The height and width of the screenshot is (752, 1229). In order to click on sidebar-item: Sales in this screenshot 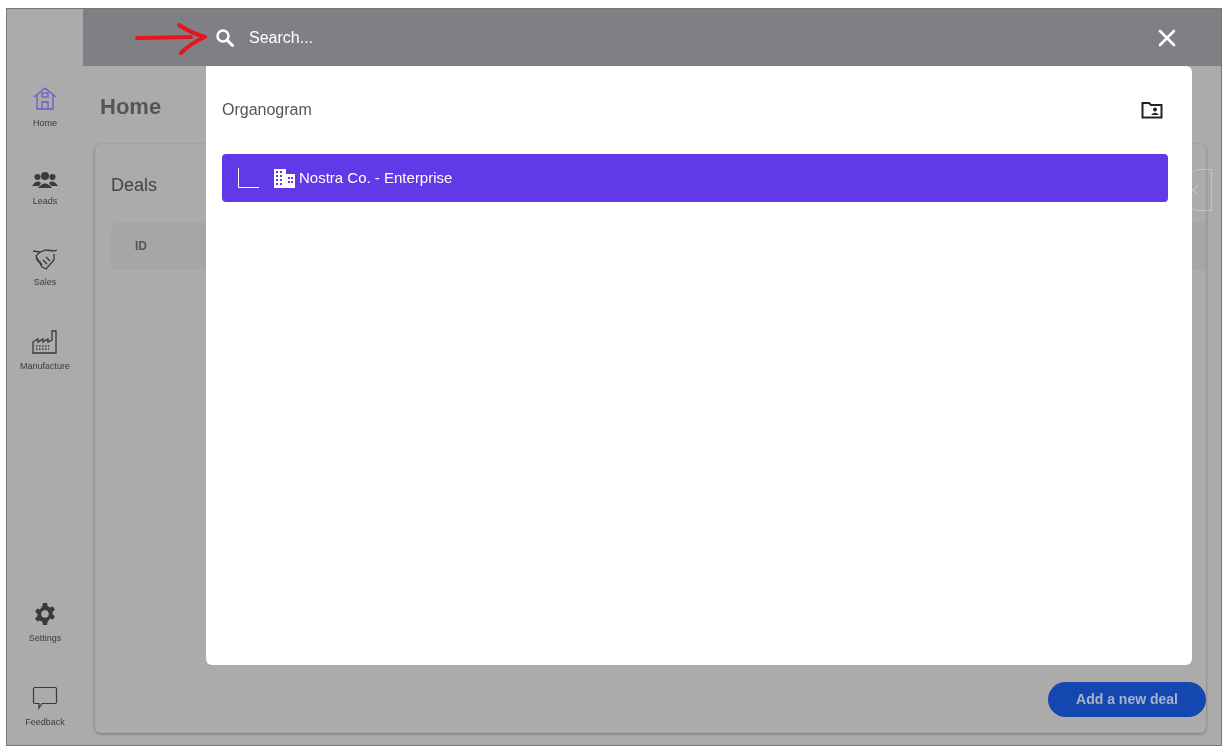, I will do `click(45, 269)`.